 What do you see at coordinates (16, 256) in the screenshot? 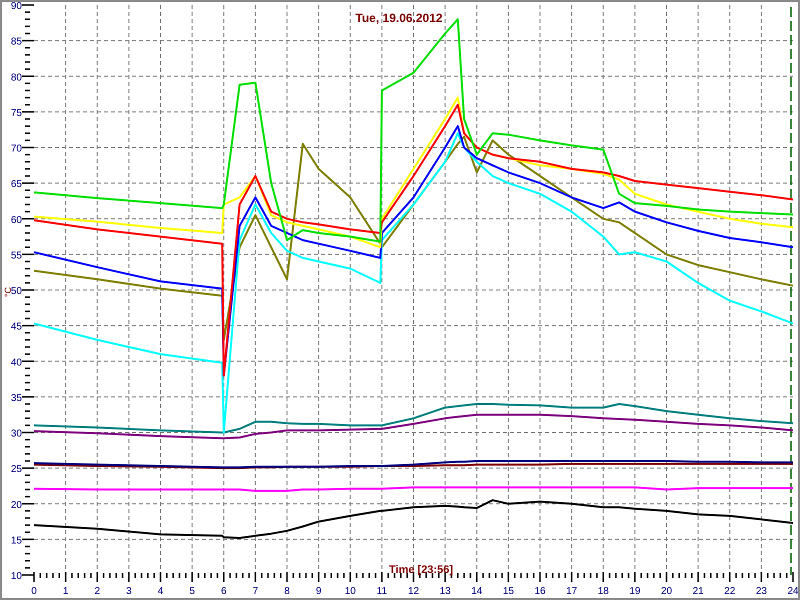
I see `y-tick-label: 55` at bounding box center [16, 256].